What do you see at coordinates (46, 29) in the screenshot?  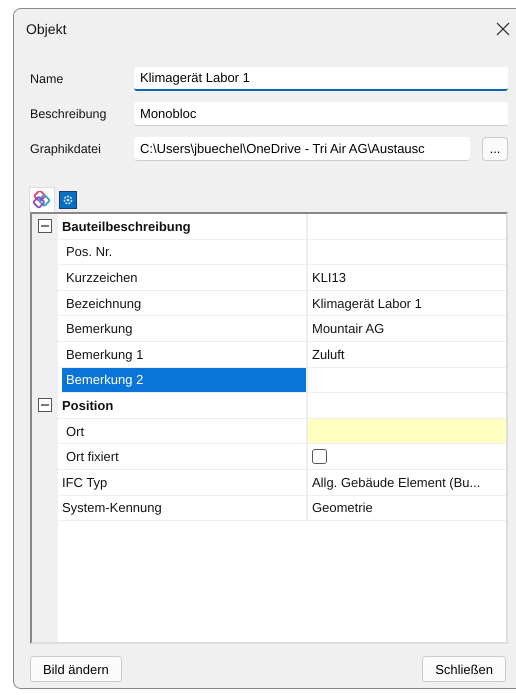 I see `window-title: Objekt` at bounding box center [46, 29].